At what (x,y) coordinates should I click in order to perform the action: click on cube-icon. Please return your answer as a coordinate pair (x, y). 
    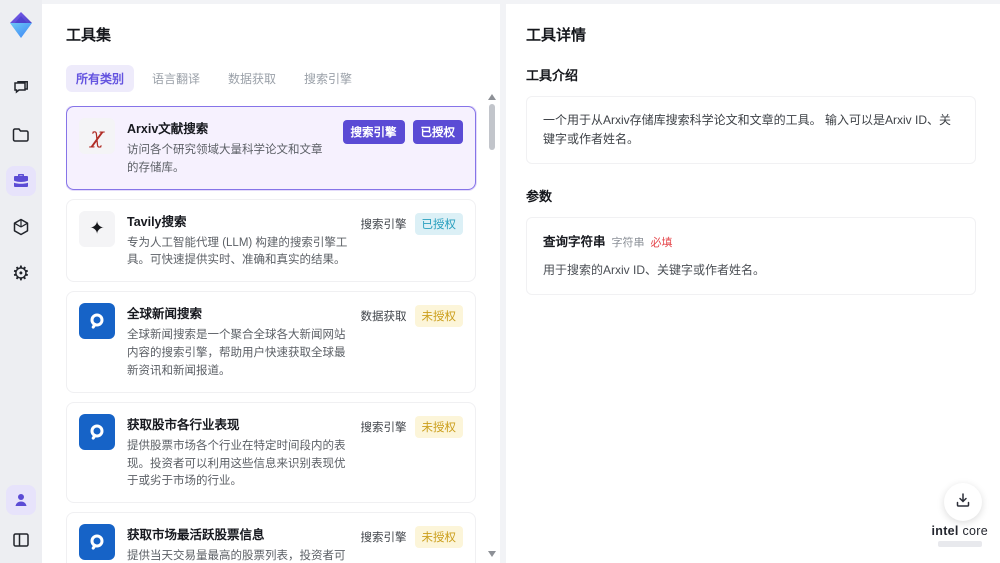
    Looking at the image, I should click on (21, 227).